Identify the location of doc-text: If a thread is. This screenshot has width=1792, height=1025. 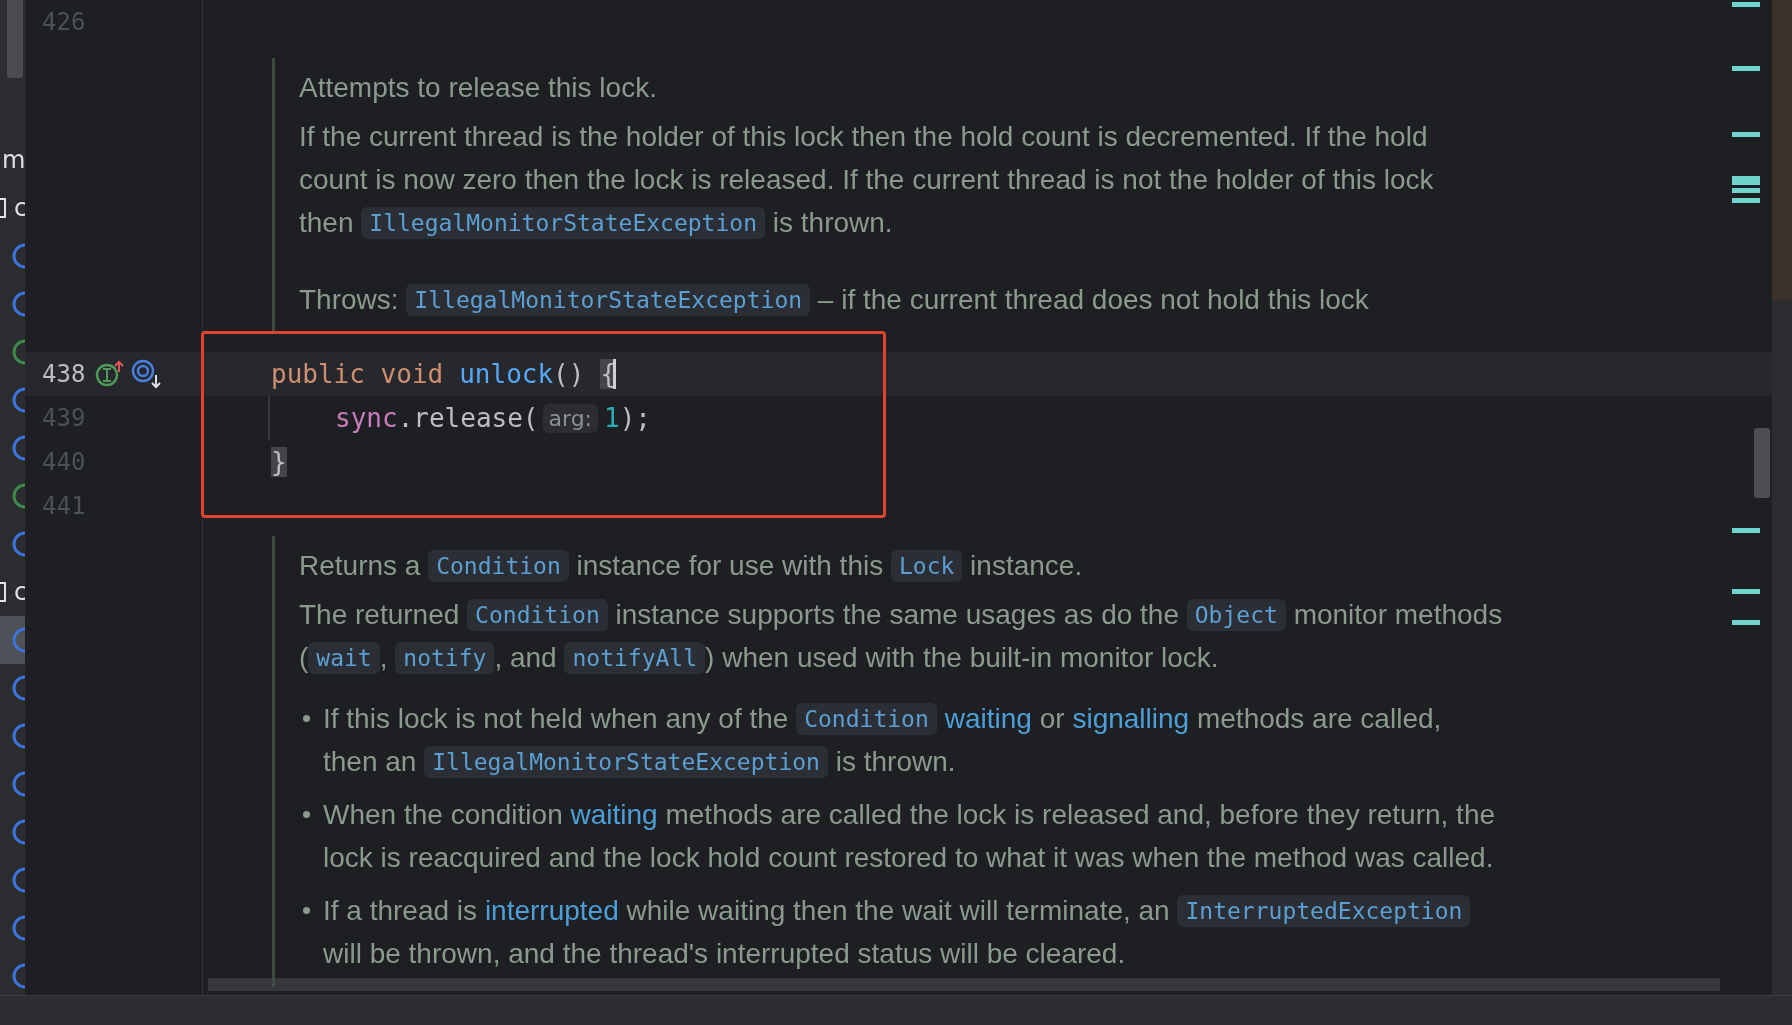
(401, 911).